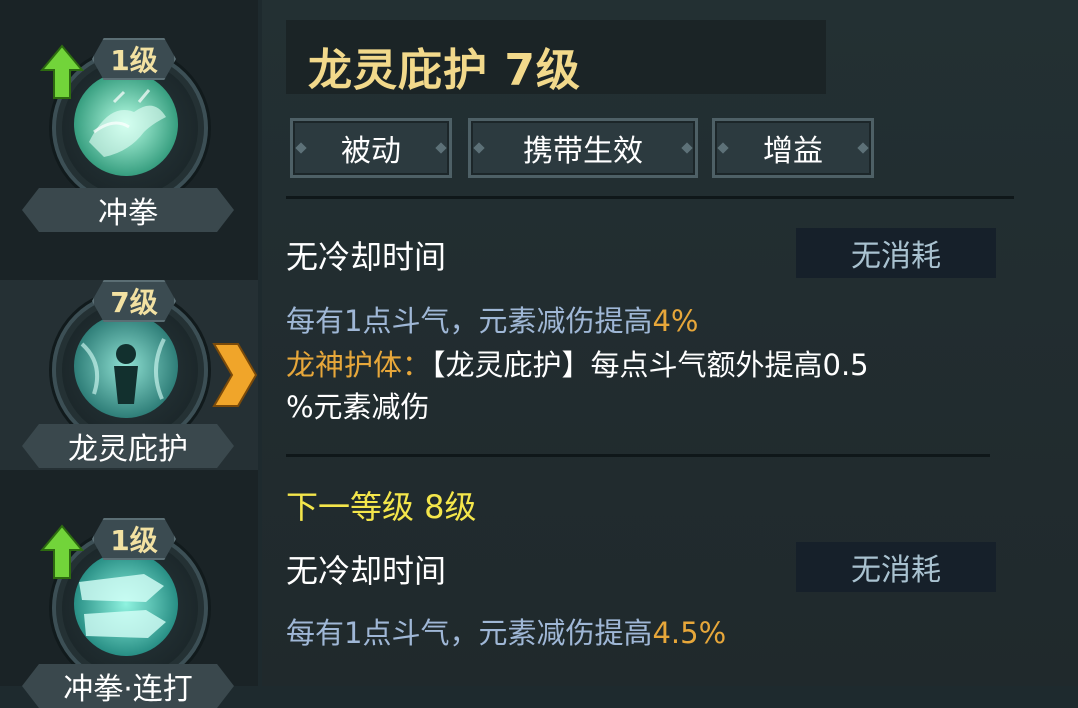  Describe the element at coordinates (366, 571) in the screenshot. I see `next-cooldown-label: 无冷却时间` at that location.